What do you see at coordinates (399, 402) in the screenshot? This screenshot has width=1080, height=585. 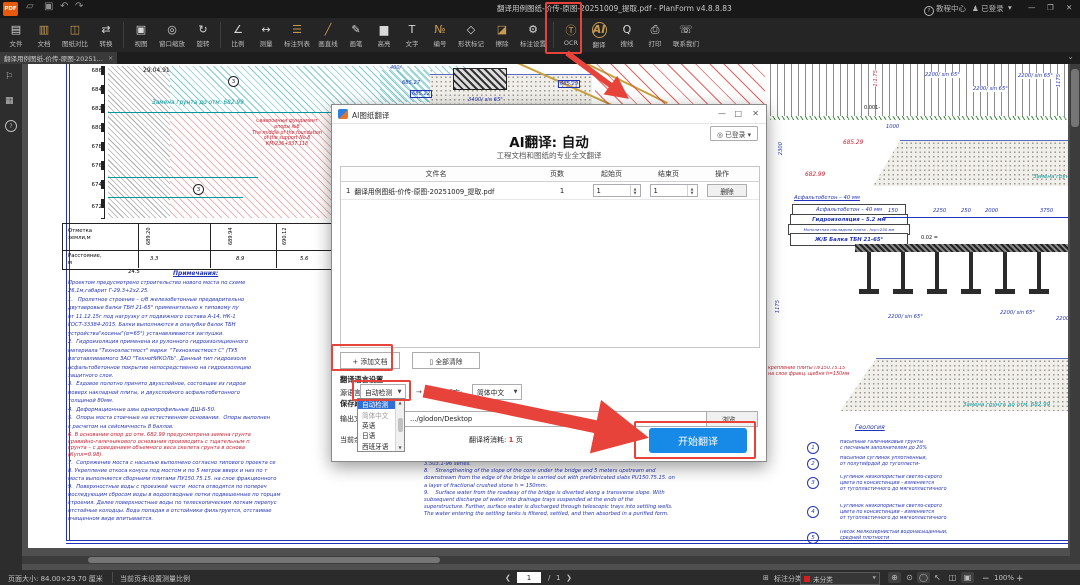 I see `scroll-up-icon: ▲` at bounding box center [399, 402].